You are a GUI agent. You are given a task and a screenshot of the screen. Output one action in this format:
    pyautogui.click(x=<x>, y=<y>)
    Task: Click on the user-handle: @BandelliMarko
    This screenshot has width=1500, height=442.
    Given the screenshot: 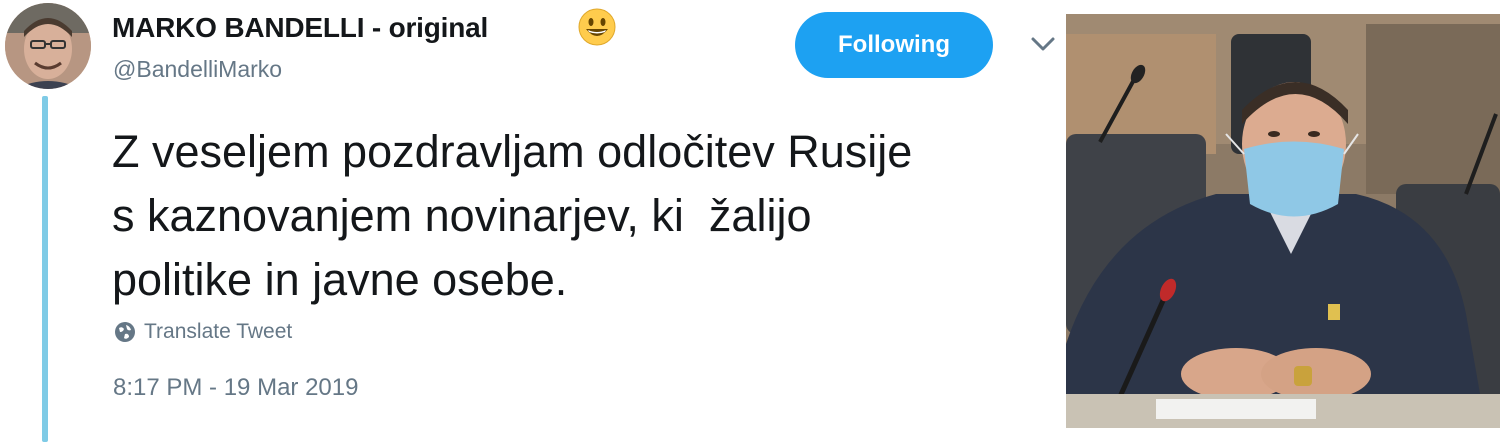 What is the action you would take?
    pyautogui.click(x=197, y=69)
    